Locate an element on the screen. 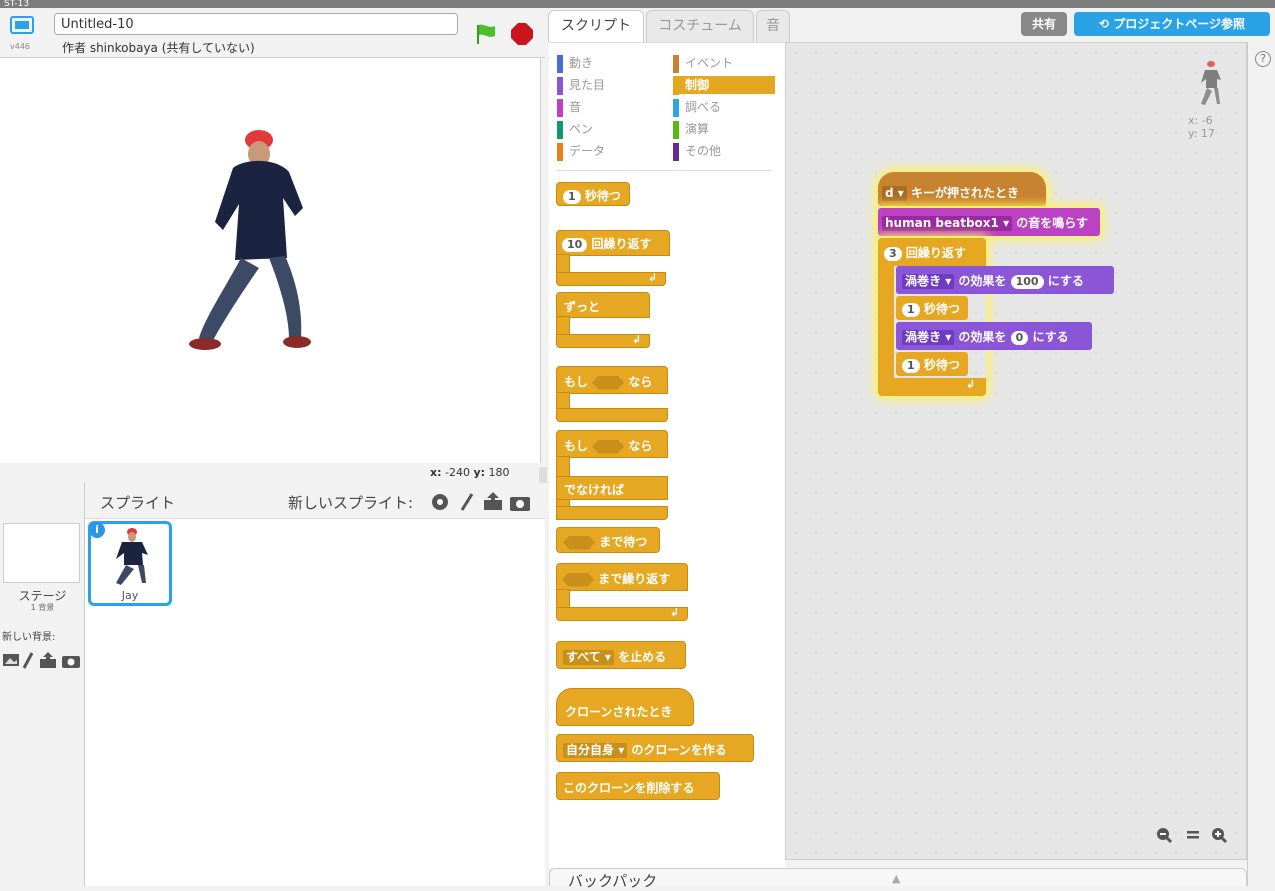 The image size is (1275, 891). category-sound: 音 is located at coordinates (607, 107).